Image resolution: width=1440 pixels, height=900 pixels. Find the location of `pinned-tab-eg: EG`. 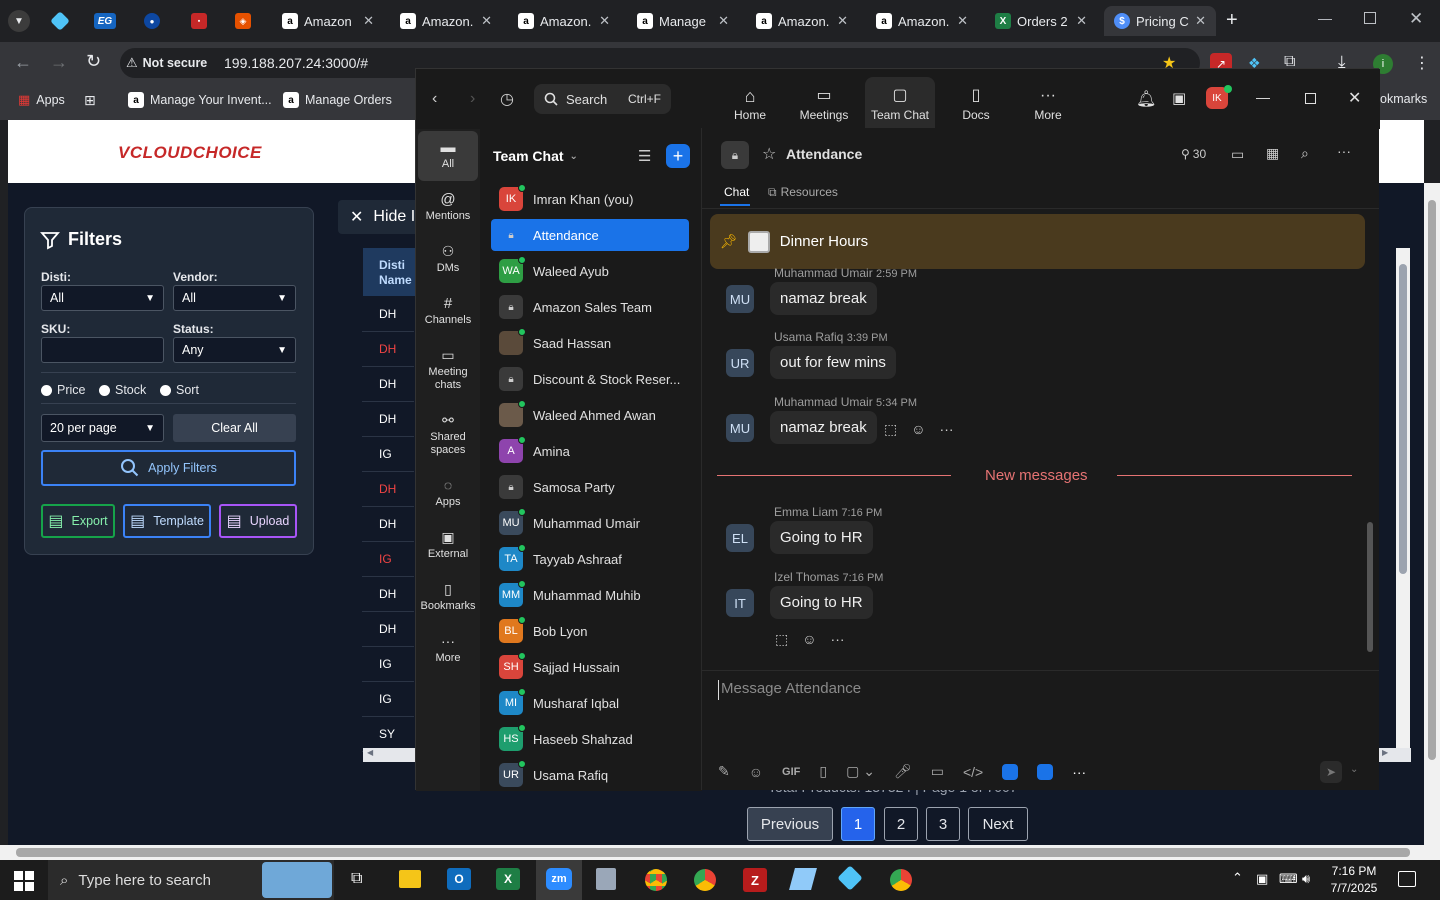

pinned-tab-eg: EG is located at coordinates (105, 21).